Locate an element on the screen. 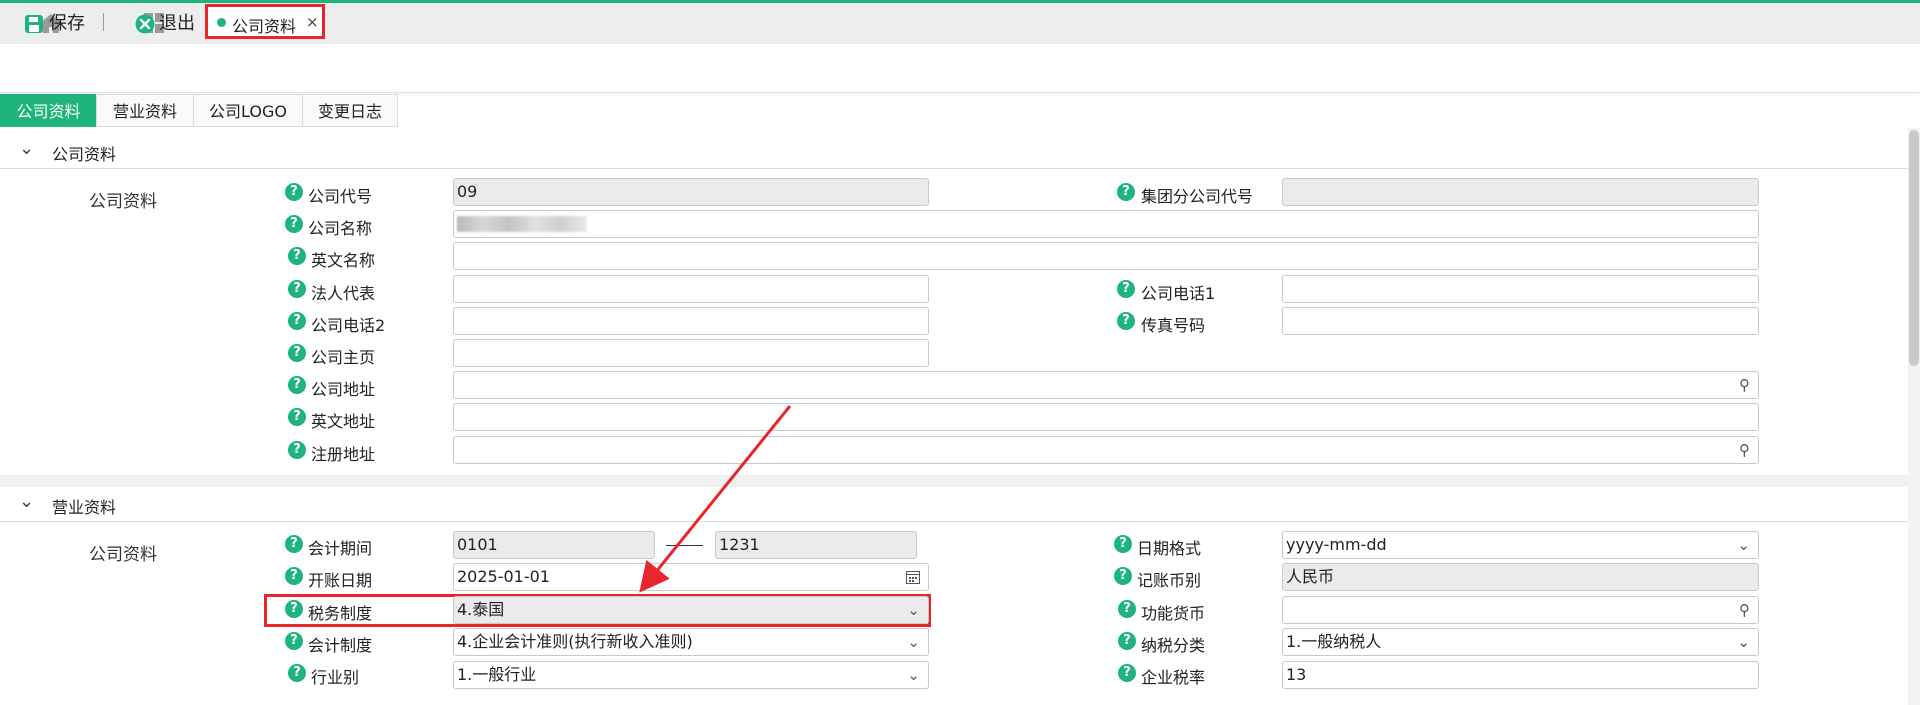  legal-rep-field is located at coordinates (691, 289).